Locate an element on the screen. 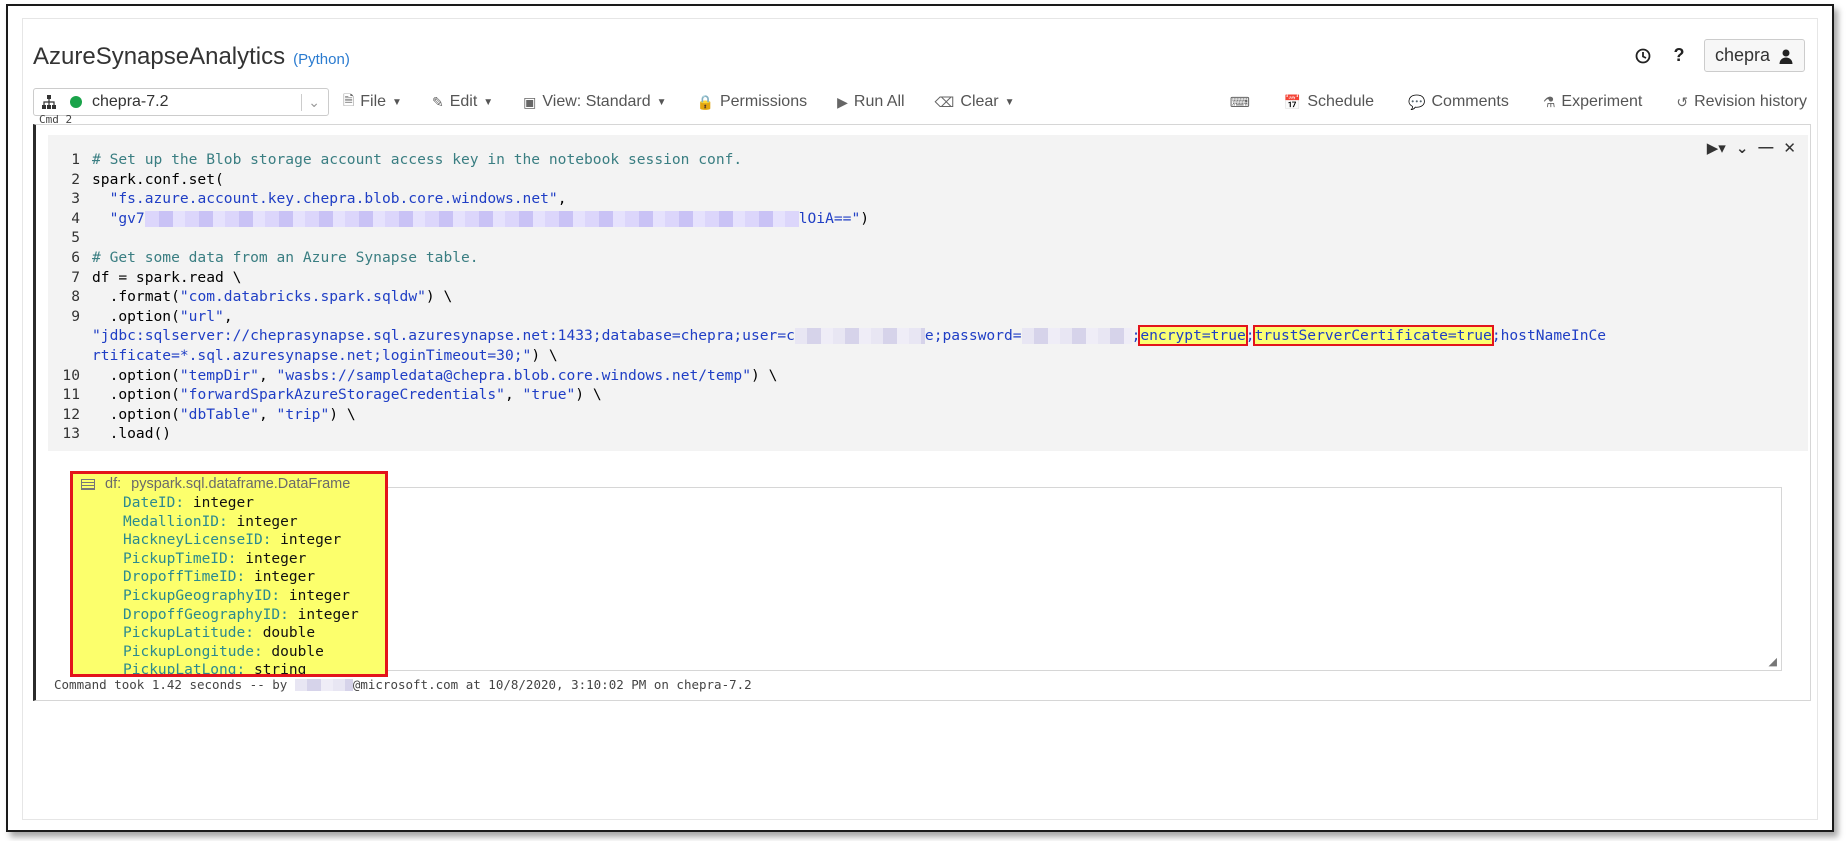 This screenshot has height=841, width=1847. highlight-encrypt: encrypt=true is located at coordinates (1193, 336).